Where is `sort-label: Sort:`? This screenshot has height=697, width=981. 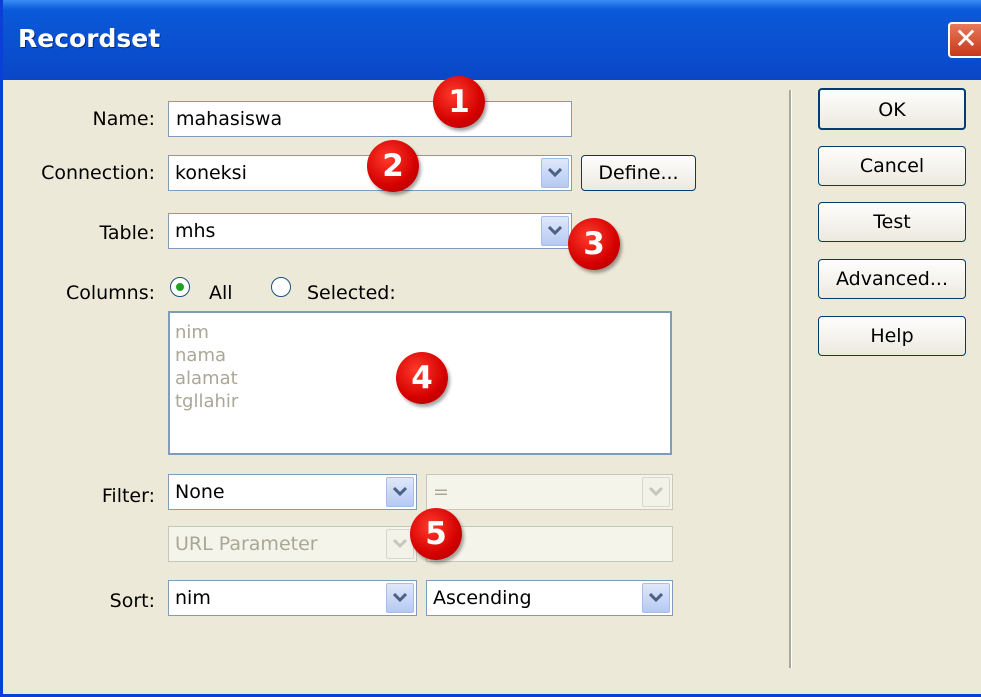
sort-label: Sort: is located at coordinates (132, 601).